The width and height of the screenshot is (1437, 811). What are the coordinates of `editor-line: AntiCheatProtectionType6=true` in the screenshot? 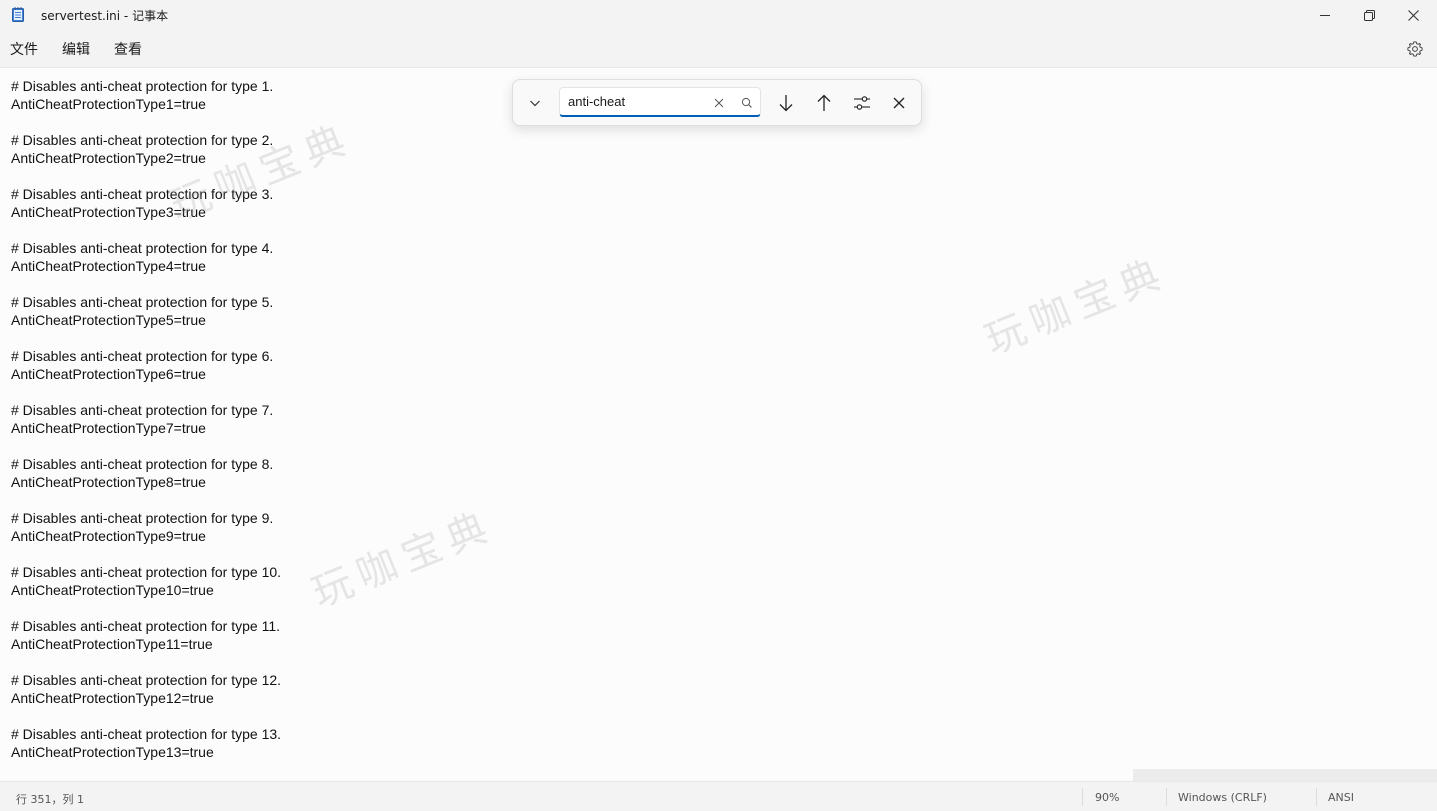 It's located at (108, 374).